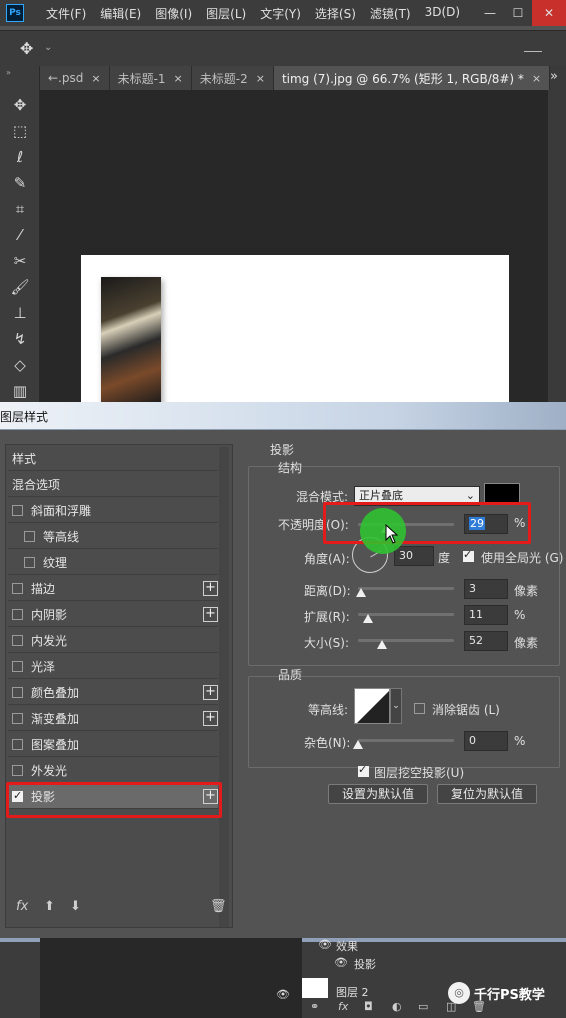 Image resolution: width=566 pixels, height=1018 pixels. Describe the element at coordinates (75, 78) in the screenshot. I see `tab-psd: ←.psd ×` at that location.